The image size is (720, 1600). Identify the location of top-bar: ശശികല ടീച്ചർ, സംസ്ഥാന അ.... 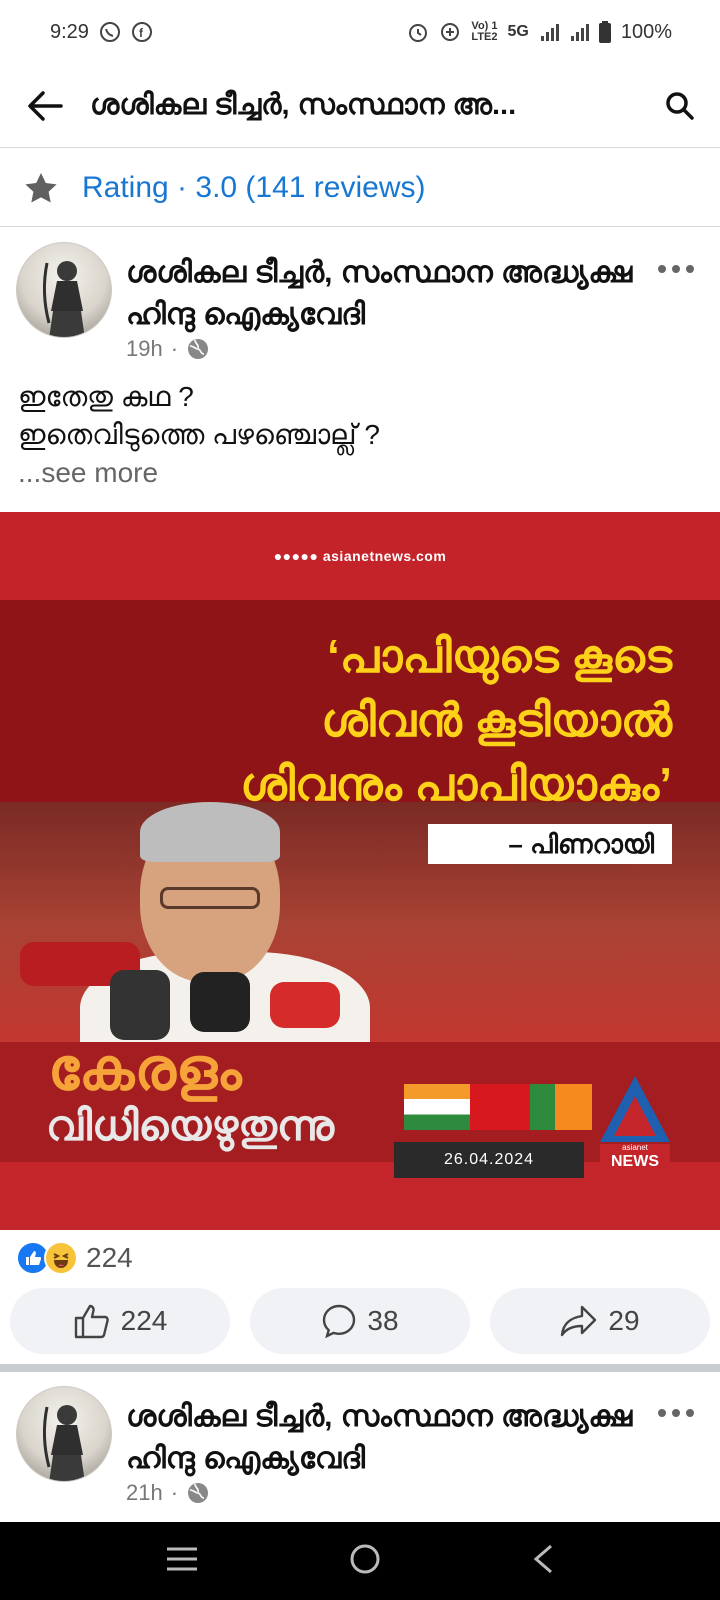
(360, 106).